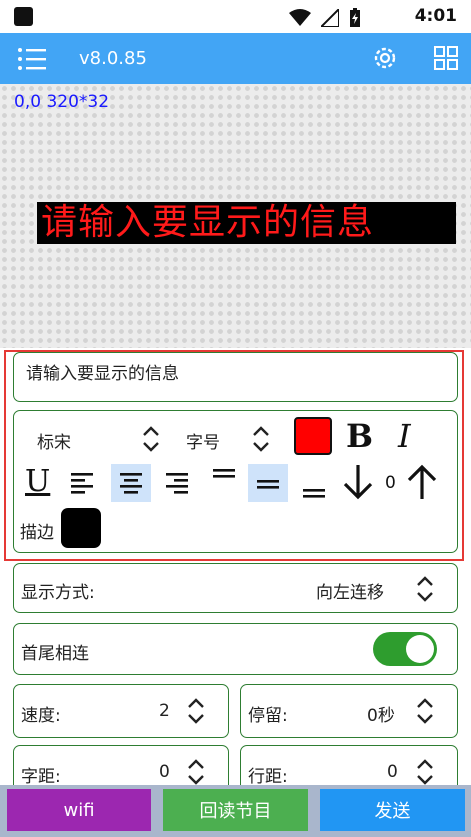  Describe the element at coordinates (113, 58) in the screenshot. I see `app-version: v8.0.85` at that location.